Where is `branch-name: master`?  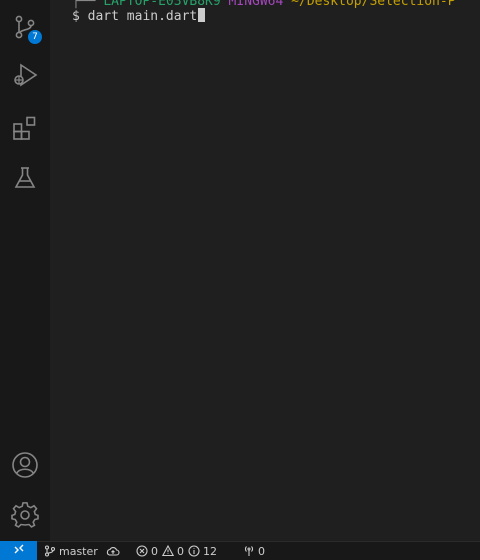 branch-name: master is located at coordinates (78, 551).